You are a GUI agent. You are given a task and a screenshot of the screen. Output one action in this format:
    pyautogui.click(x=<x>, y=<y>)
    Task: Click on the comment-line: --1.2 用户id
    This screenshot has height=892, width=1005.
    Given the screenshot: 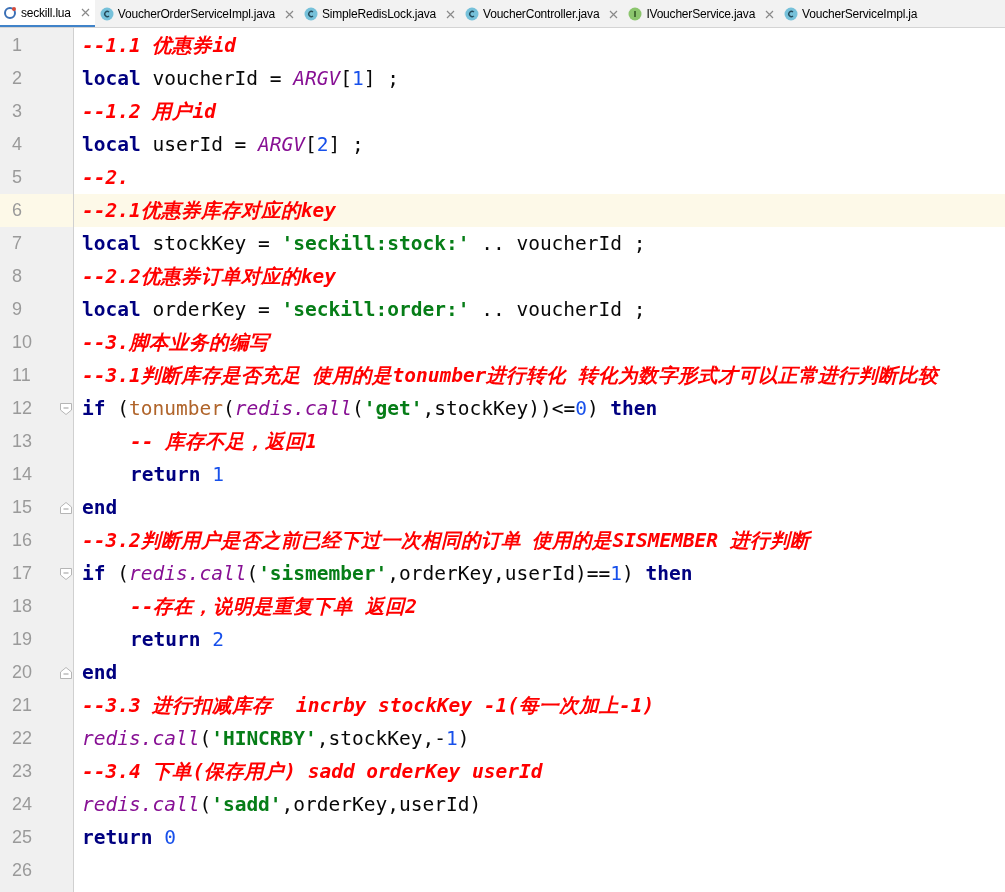 What is the action you would take?
    pyautogui.click(x=149, y=111)
    